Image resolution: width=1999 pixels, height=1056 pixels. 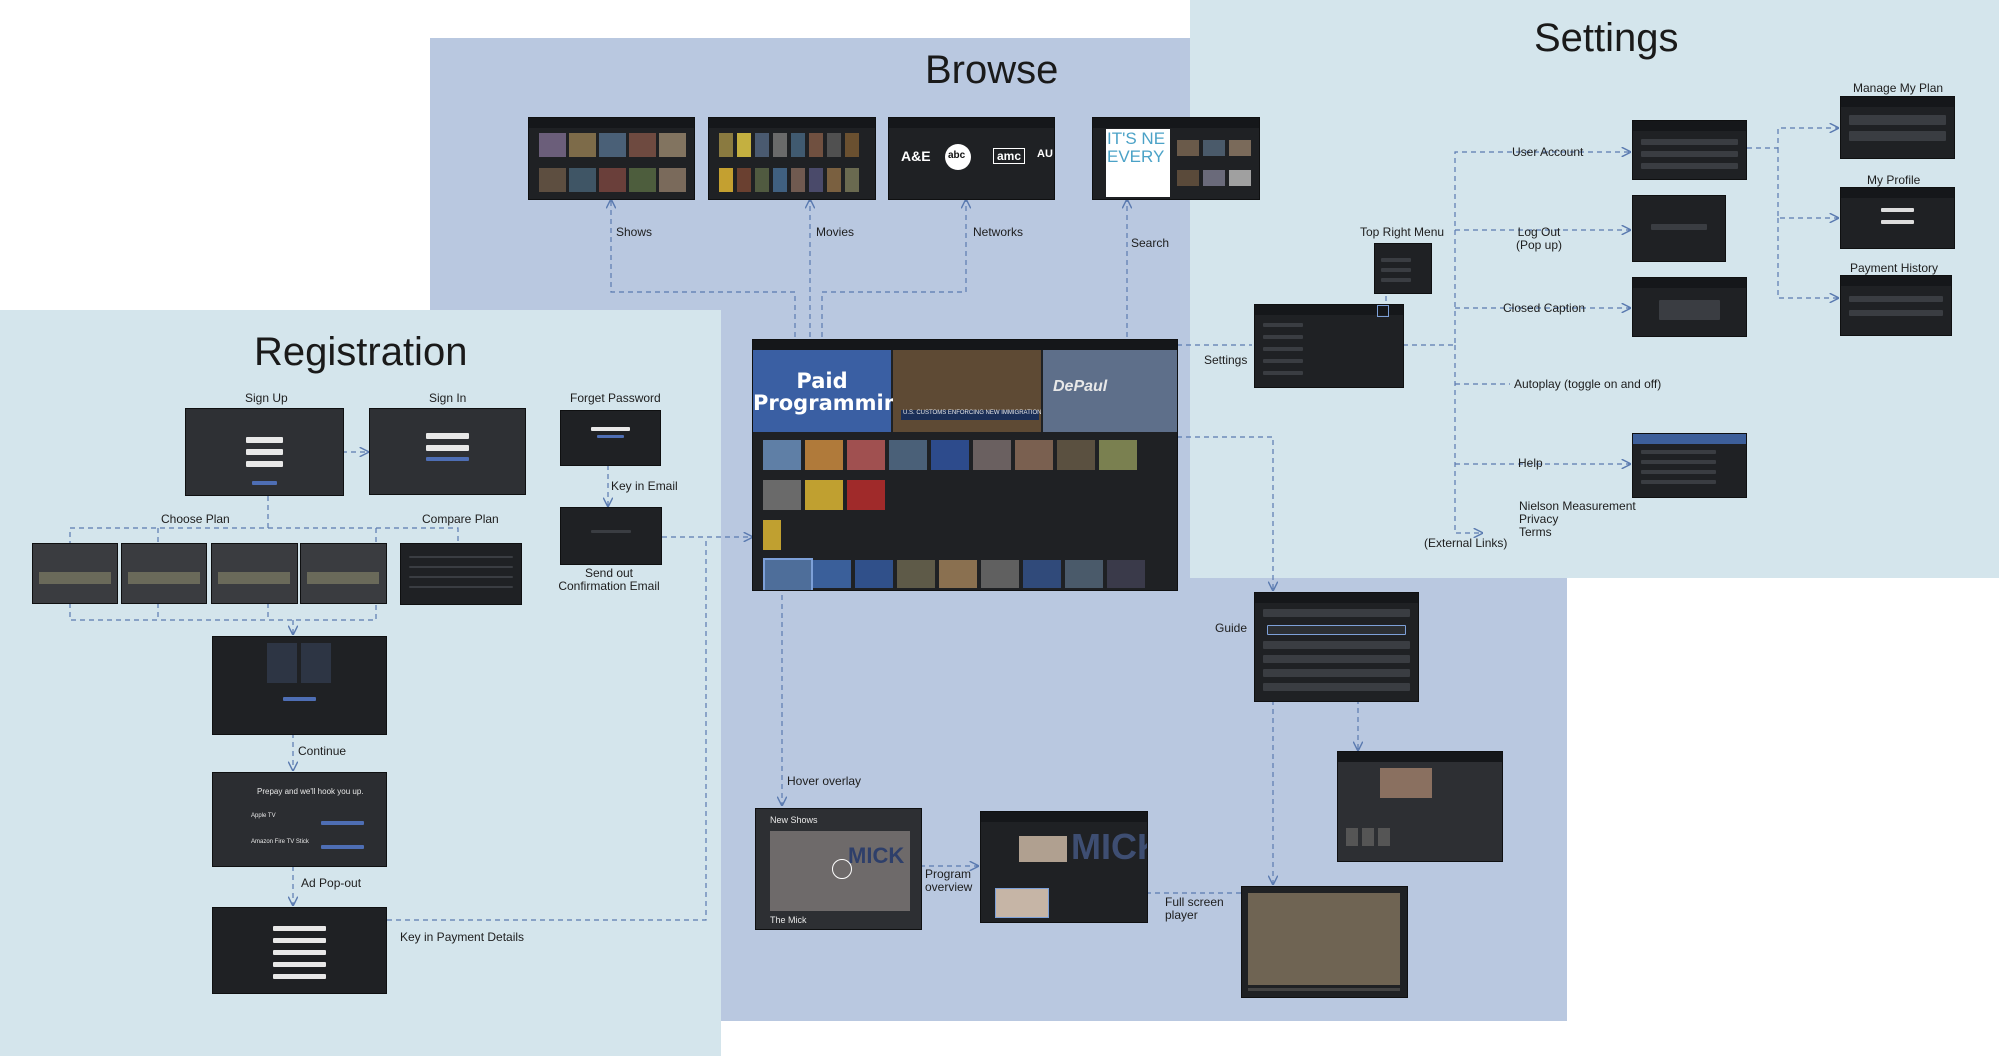 What do you see at coordinates (1150, 243) in the screenshot?
I see `search-label: Search` at bounding box center [1150, 243].